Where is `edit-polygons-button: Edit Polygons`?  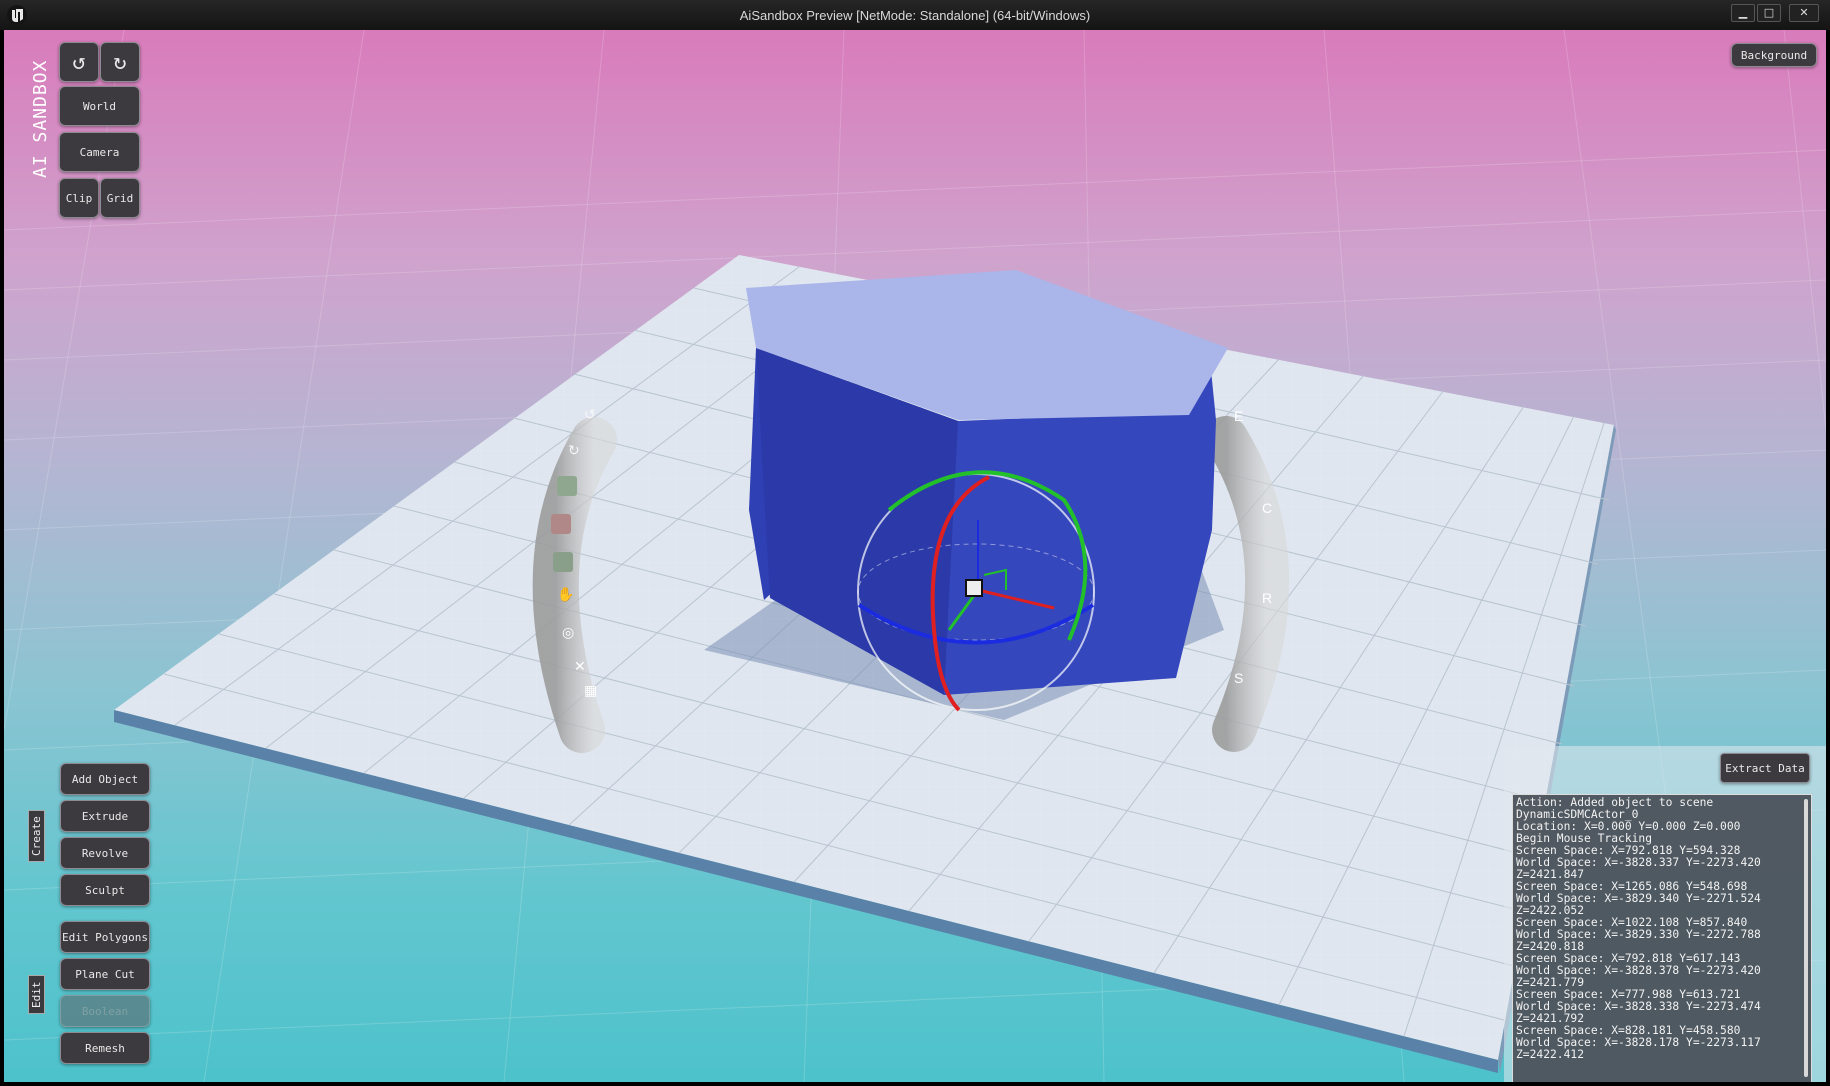 edit-polygons-button: Edit Polygons is located at coordinates (105, 937).